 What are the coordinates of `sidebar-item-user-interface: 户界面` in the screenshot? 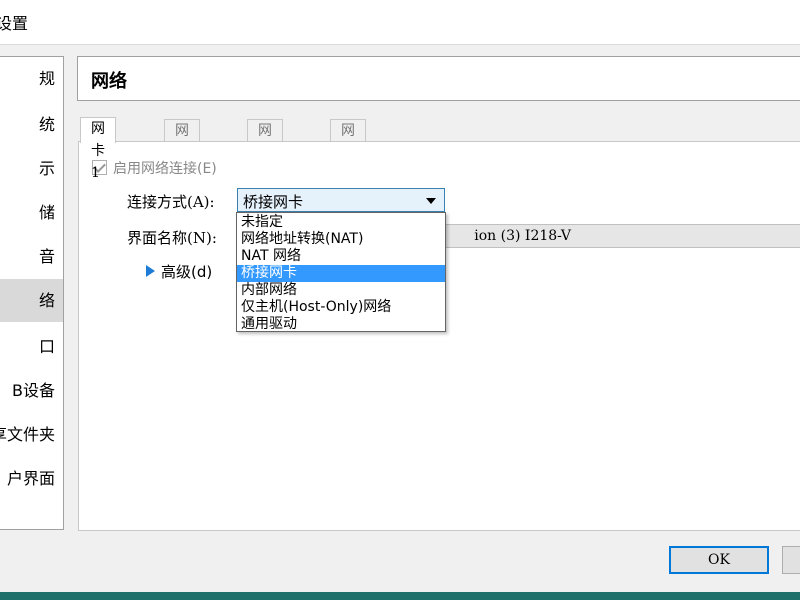 It's located at (31, 478).